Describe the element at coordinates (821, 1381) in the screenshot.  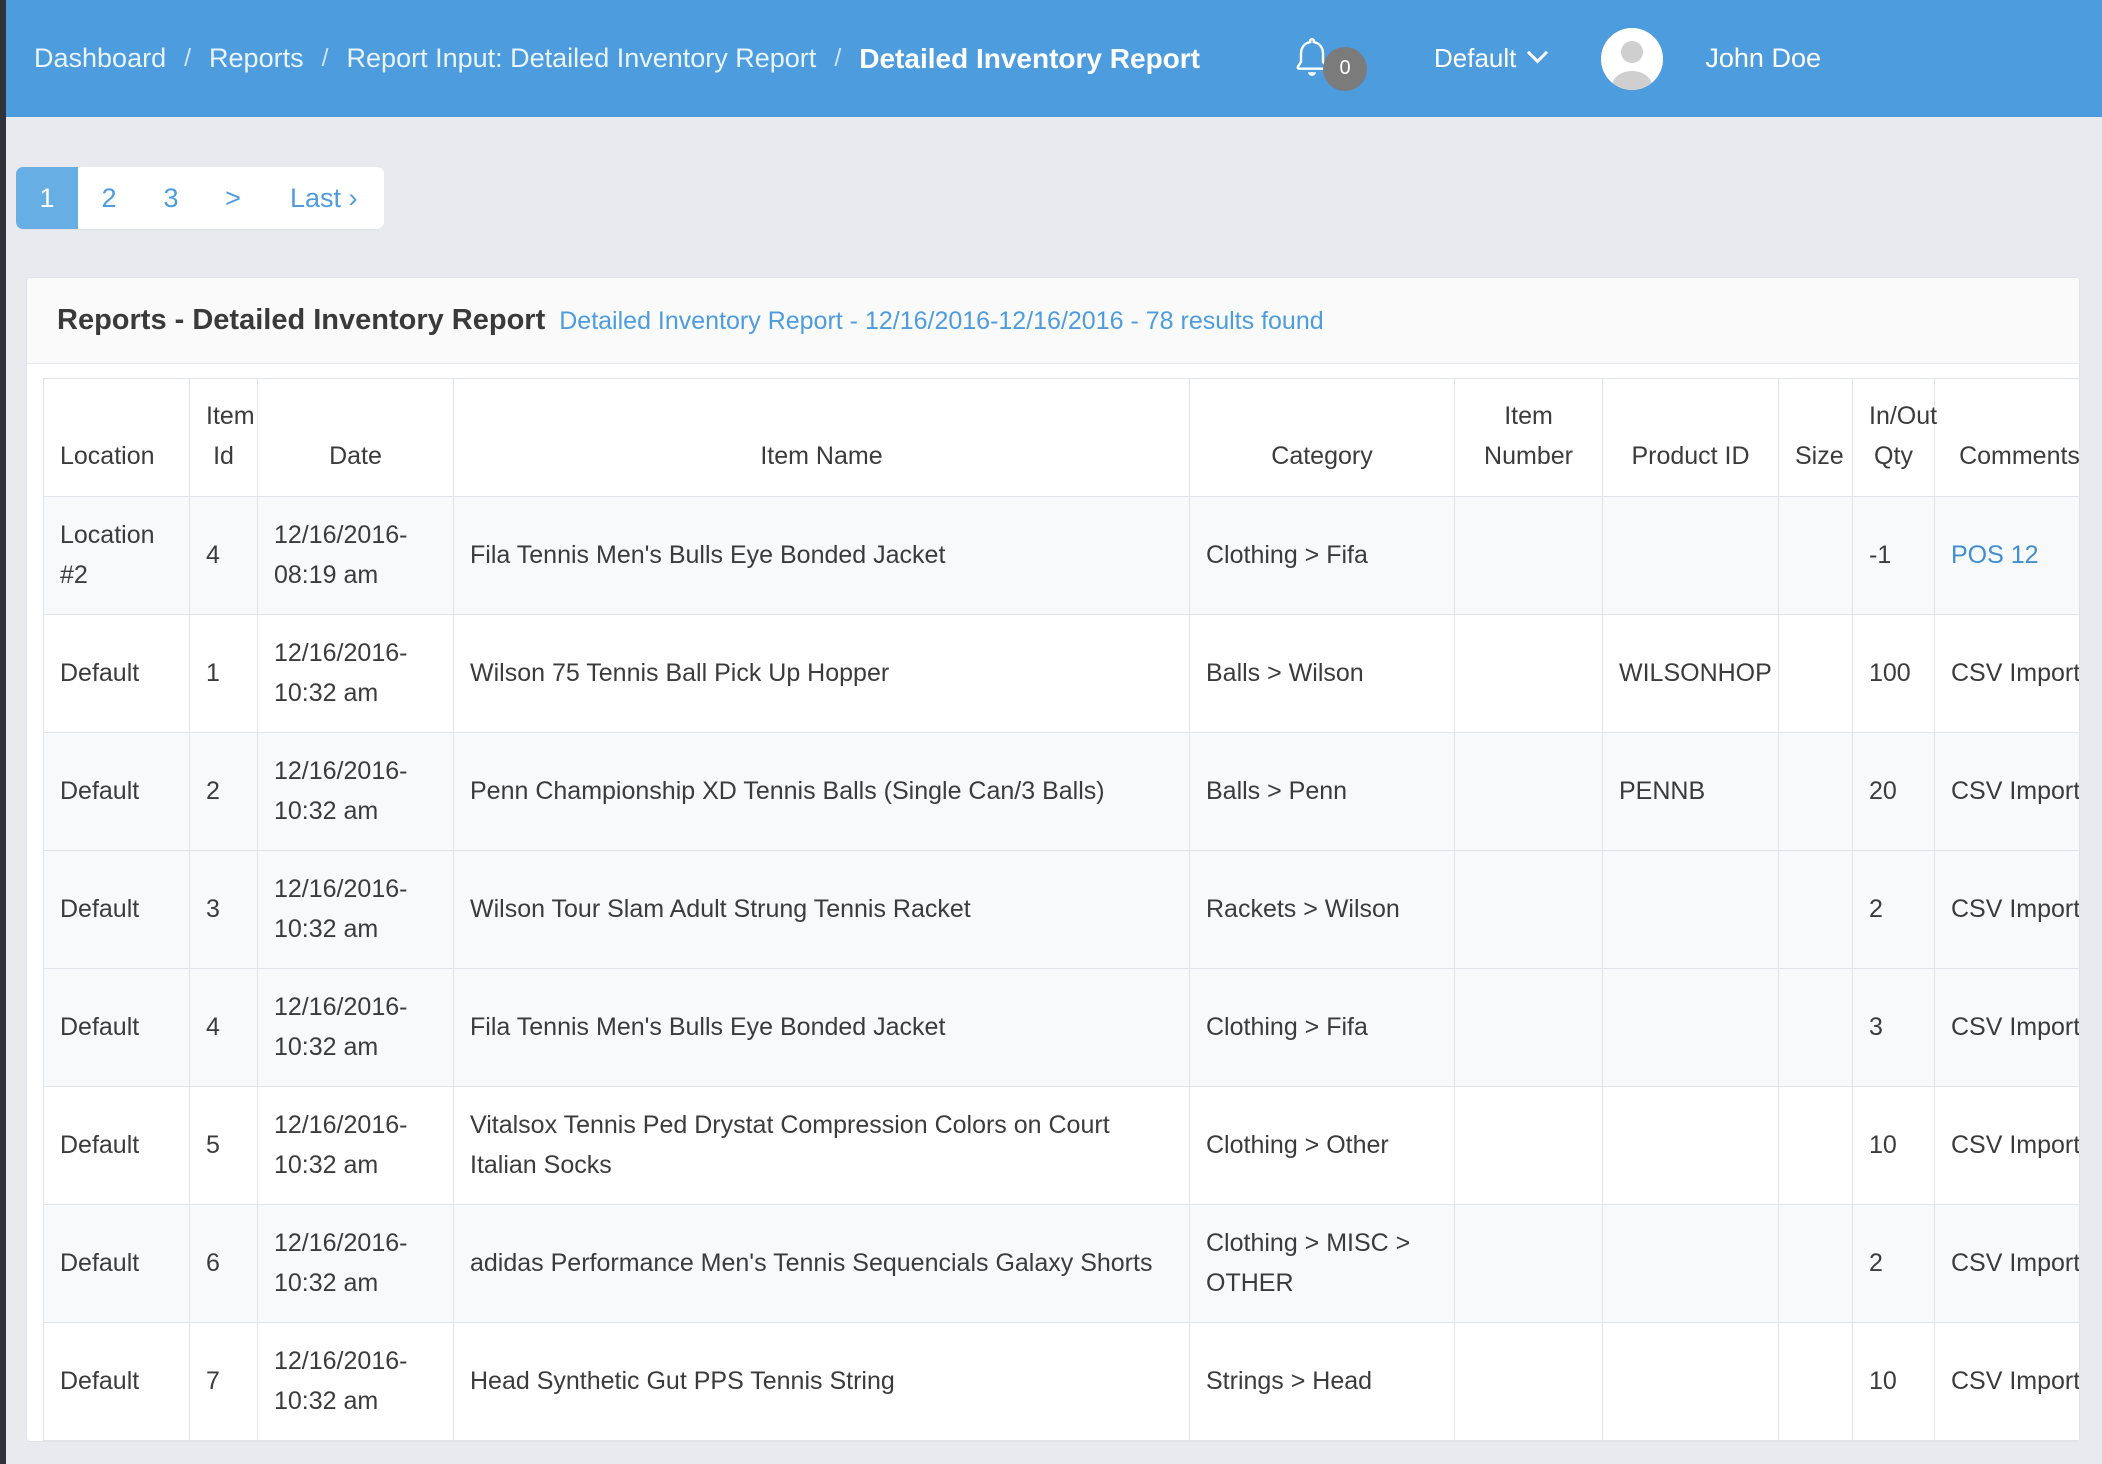
I see `cell-item-name: Head Synthetic Gut PPS Tennis String` at that location.